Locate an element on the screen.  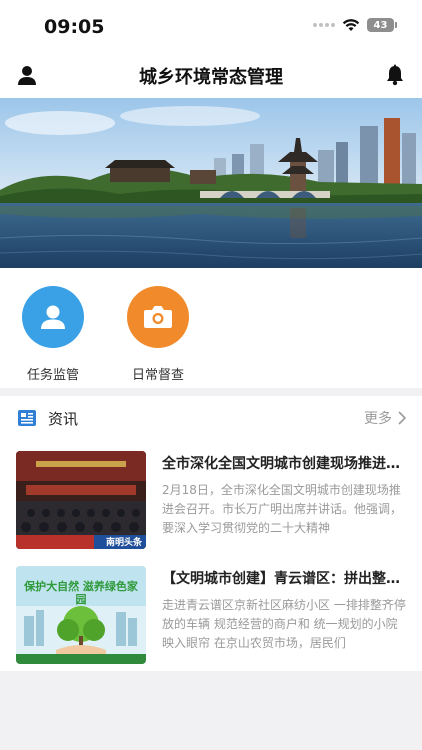
quick-circle-inspection is located at coordinates (158, 317).